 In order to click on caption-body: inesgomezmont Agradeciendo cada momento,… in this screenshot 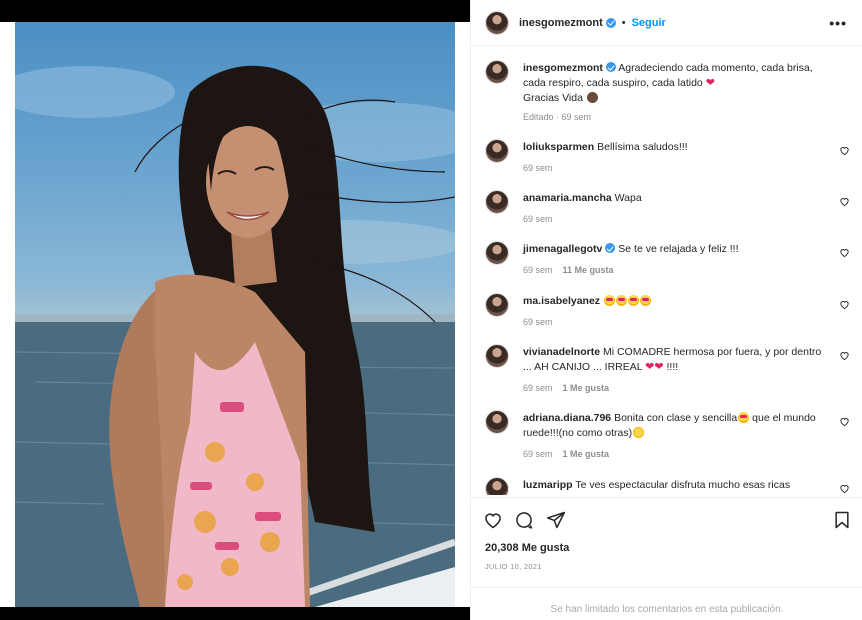, I will do `click(678, 93)`.